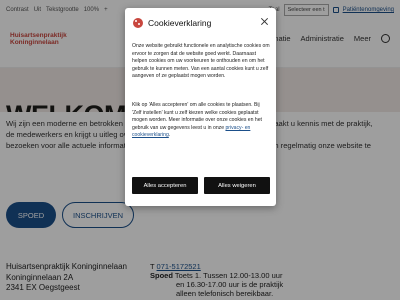  I want to click on cookie-modal-title: Cookieverklaring, so click(180, 23).